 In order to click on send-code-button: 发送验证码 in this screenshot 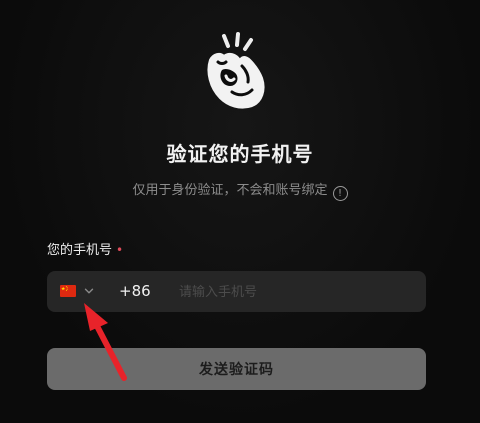, I will do `click(236, 369)`.